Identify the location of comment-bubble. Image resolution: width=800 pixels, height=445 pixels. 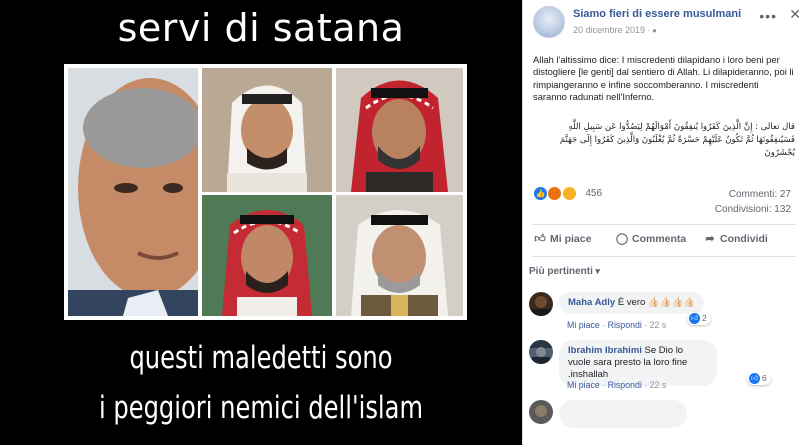
(623, 414).